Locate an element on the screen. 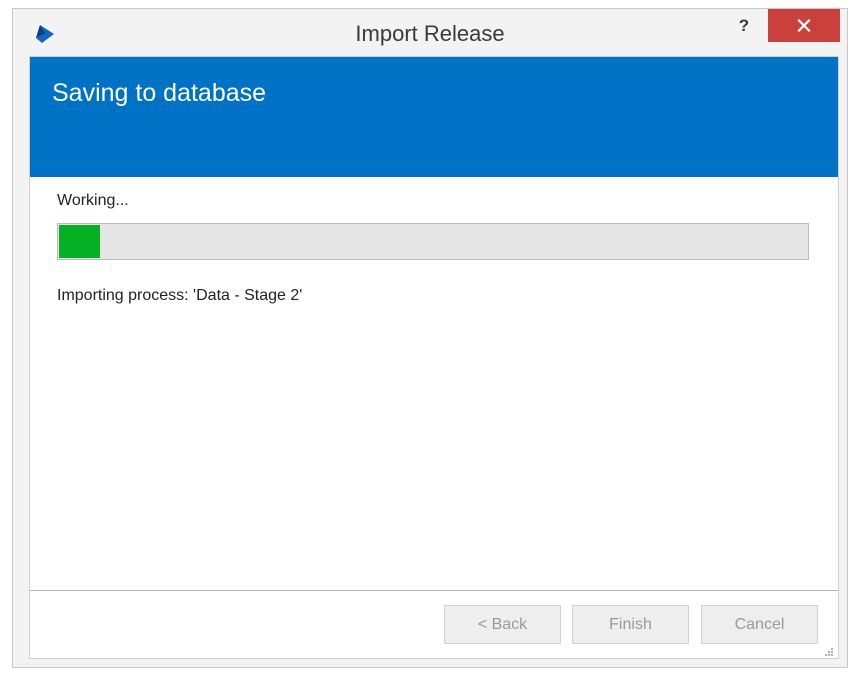 The image size is (858, 673). progress-detail: Importing process: 'Data - Stage 2' is located at coordinates (180, 295).